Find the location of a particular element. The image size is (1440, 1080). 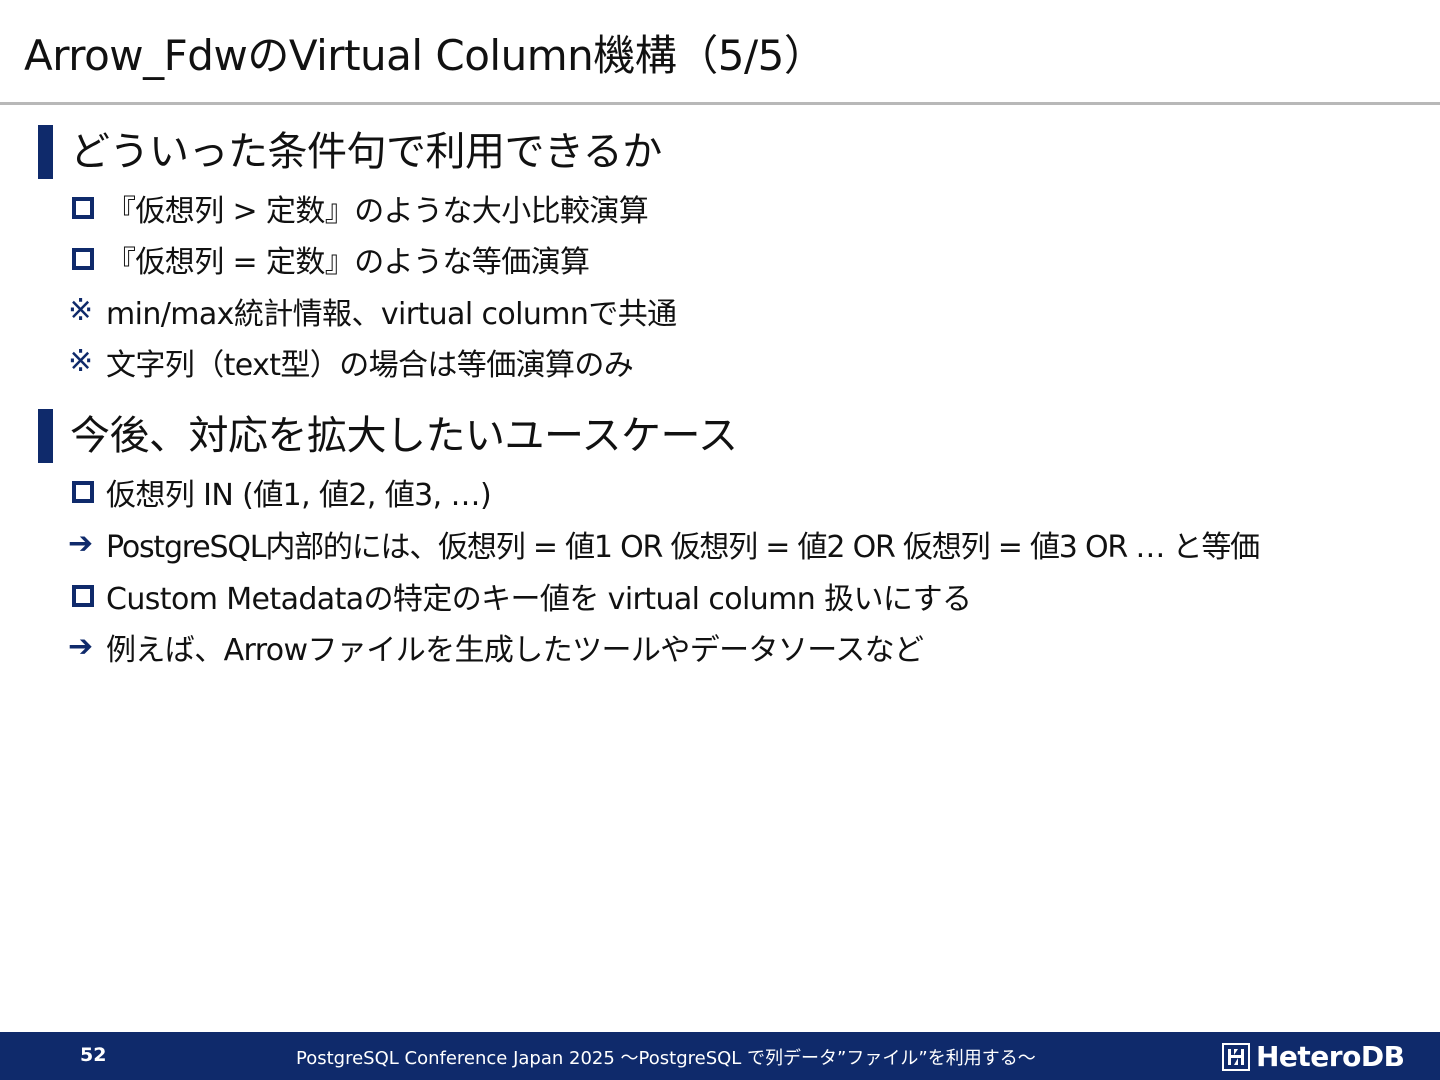

list-item: 『仮想列 = 定数』のような等価演算 is located at coordinates (329, 259).